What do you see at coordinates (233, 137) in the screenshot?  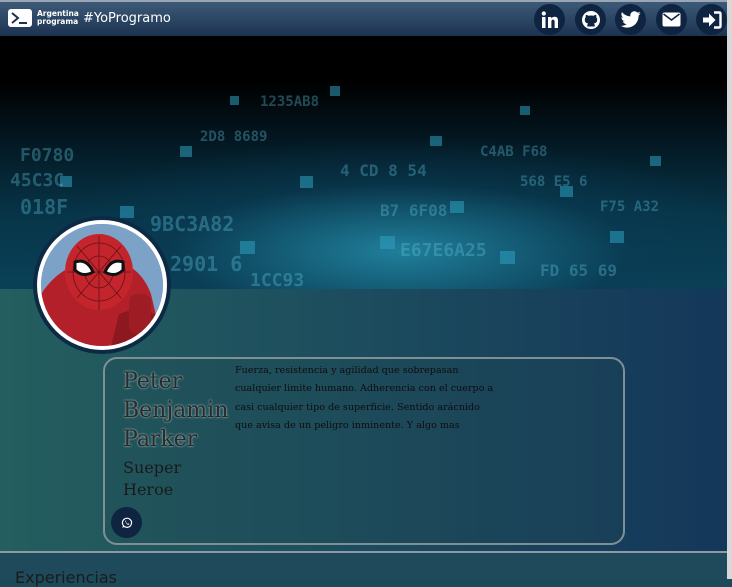 I see `svg-text: 2D8 8689` at bounding box center [233, 137].